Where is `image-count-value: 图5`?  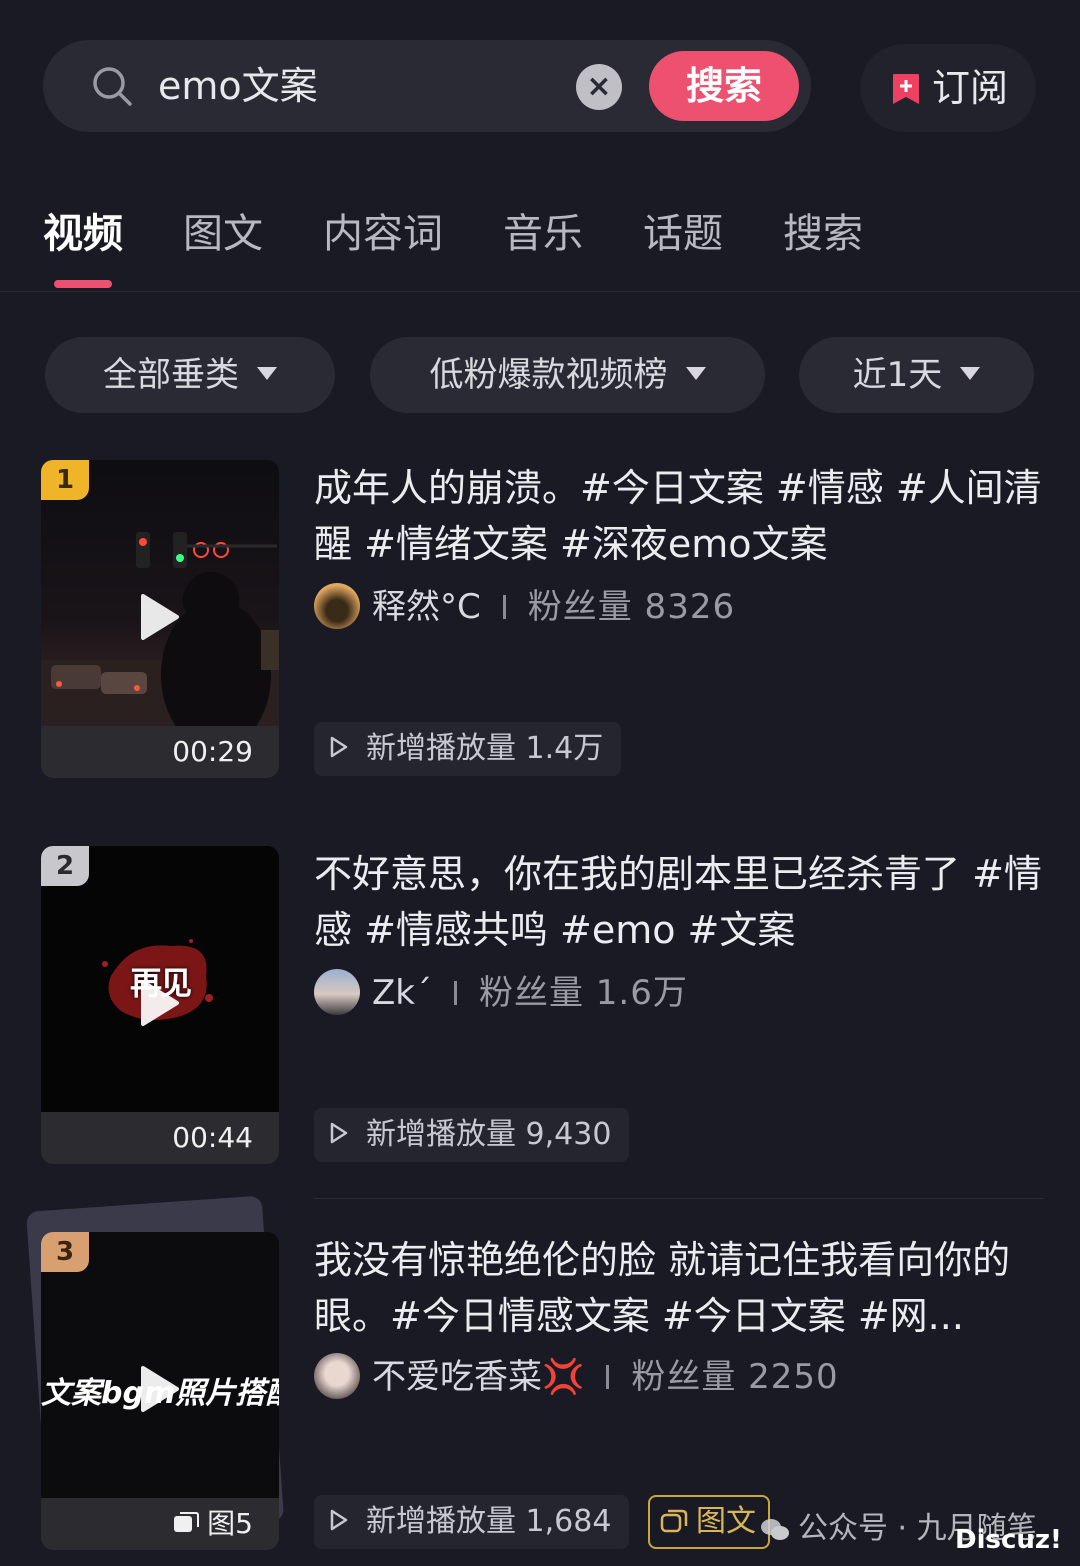
image-count-value: 图5 is located at coordinates (230, 1523).